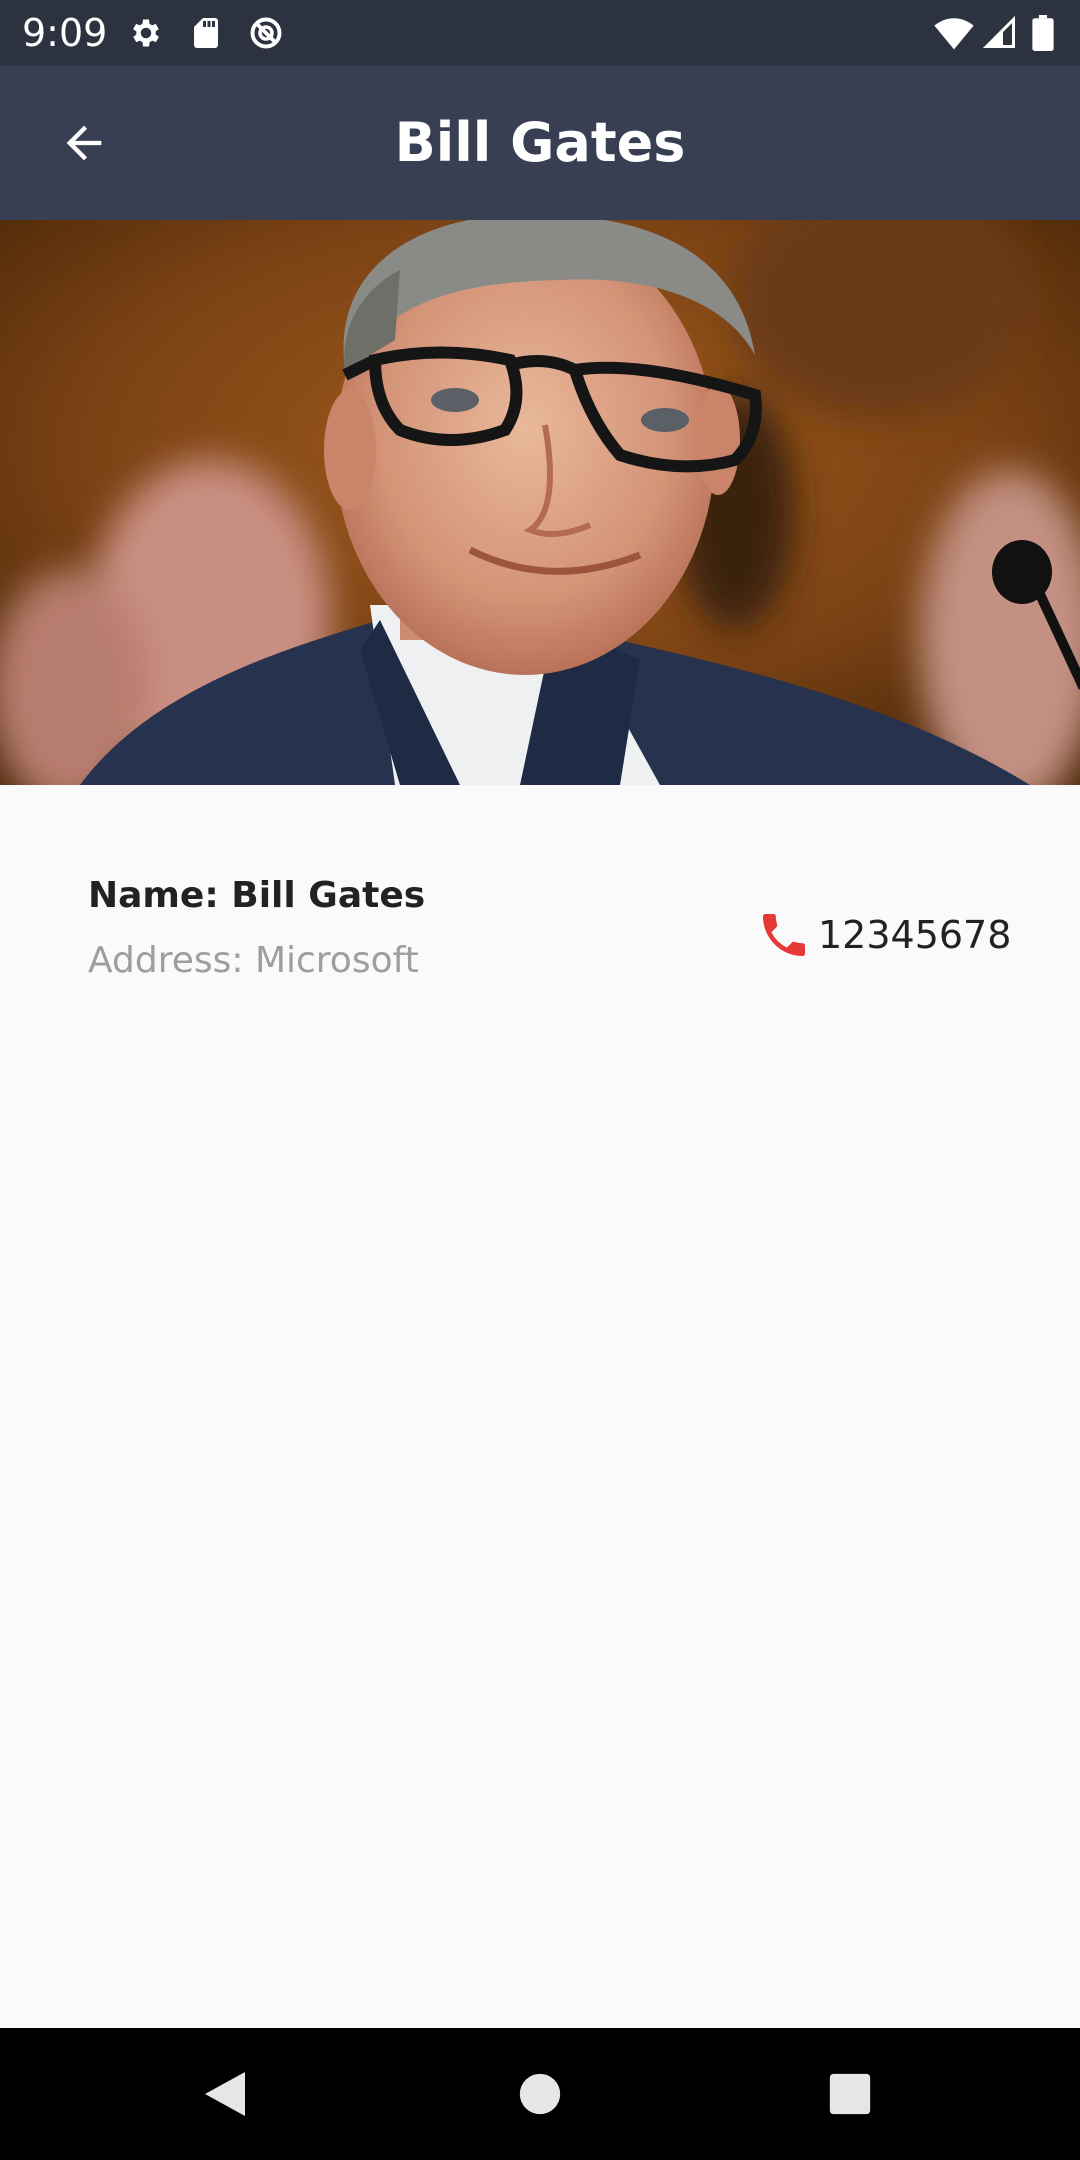 The image size is (1080, 2160). What do you see at coordinates (1043, 33) in the screenshot?
I see `battery-icon` at bounding box center [1043, 33].